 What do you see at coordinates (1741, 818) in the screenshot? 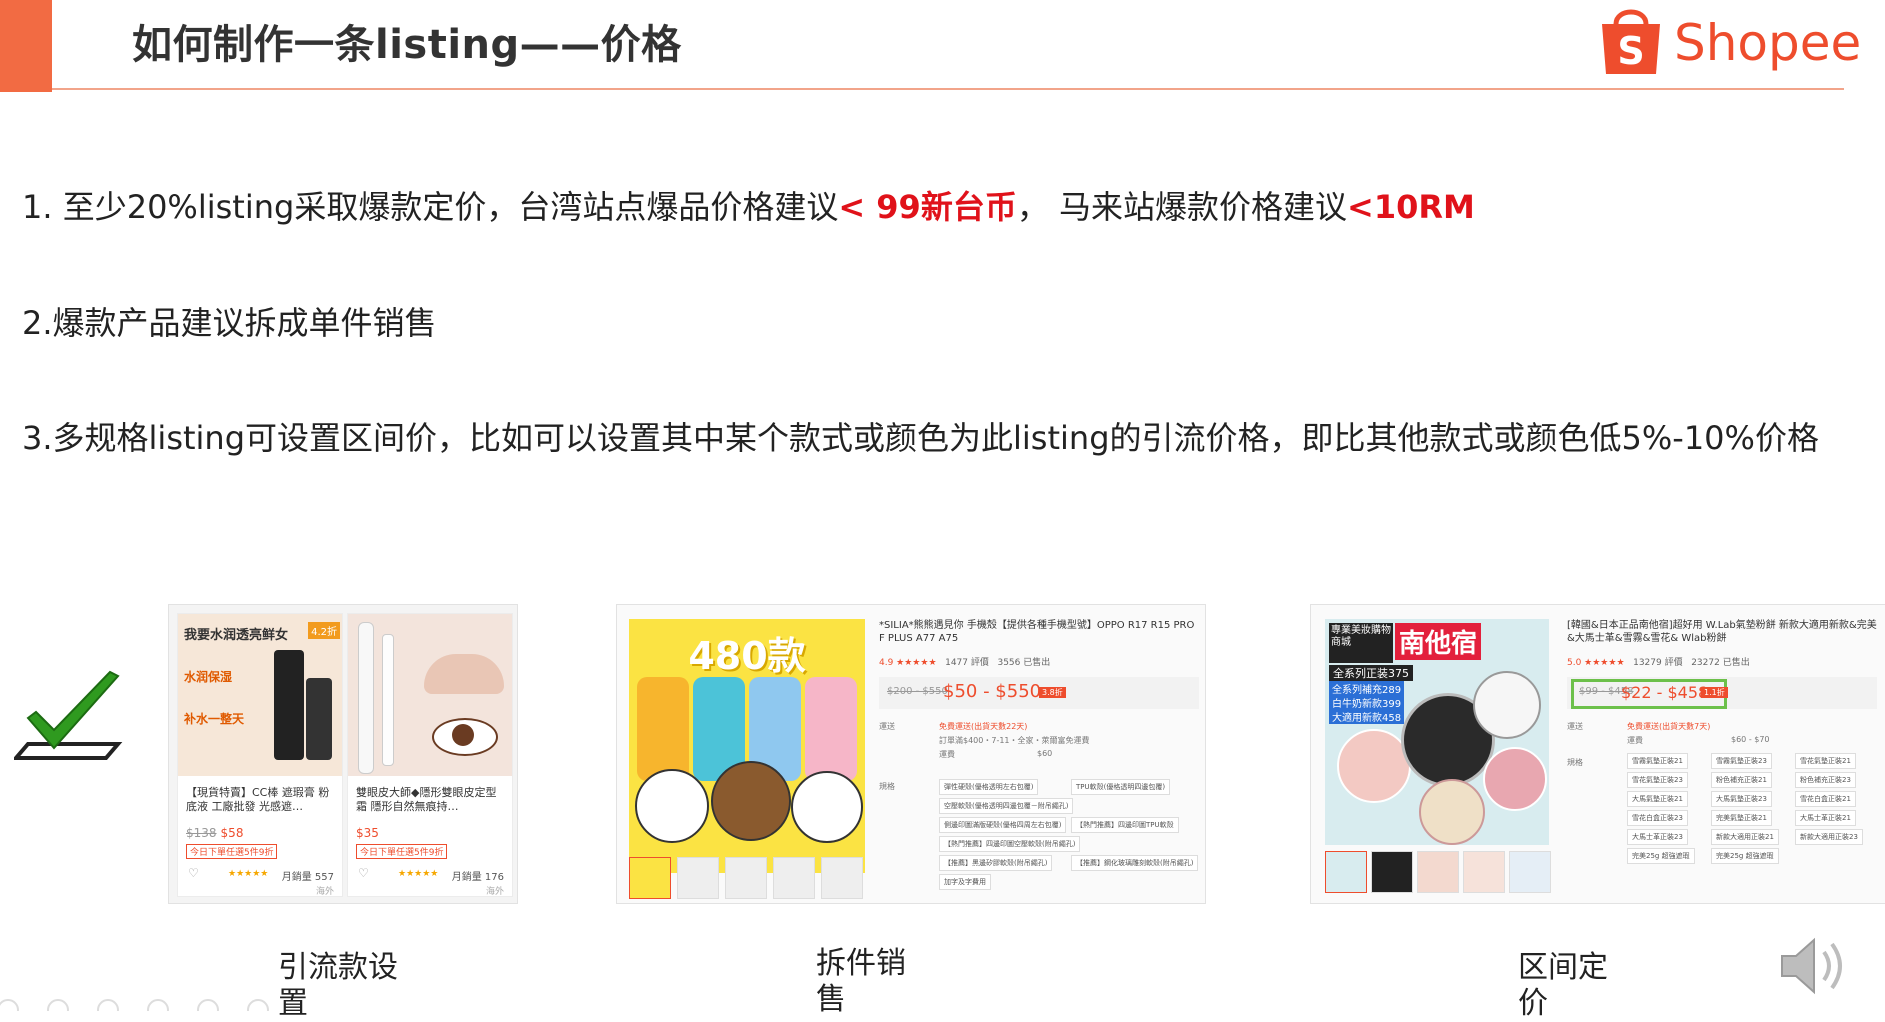
I see `variation-chip: 完美氣墊正裝21` at bounding box center [1741, 818].